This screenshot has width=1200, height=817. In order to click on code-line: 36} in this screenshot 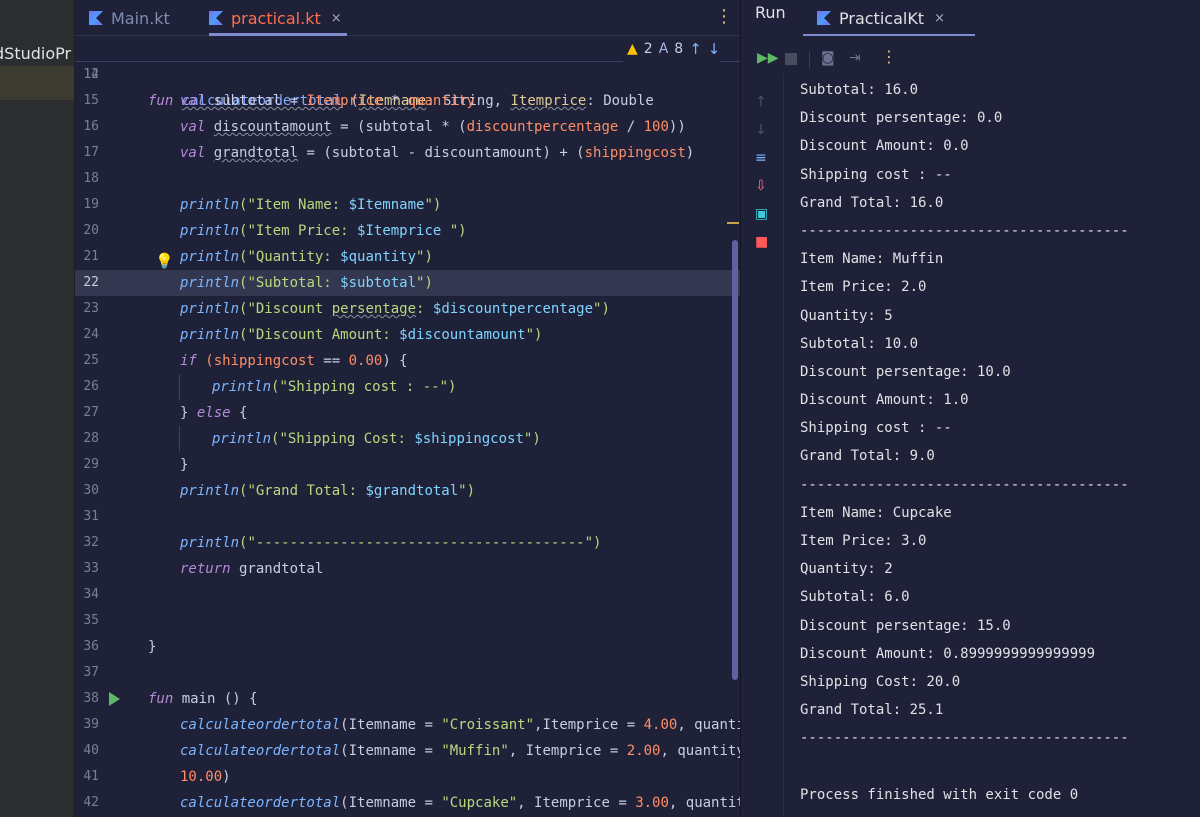, I will do `click(407, 647)`.